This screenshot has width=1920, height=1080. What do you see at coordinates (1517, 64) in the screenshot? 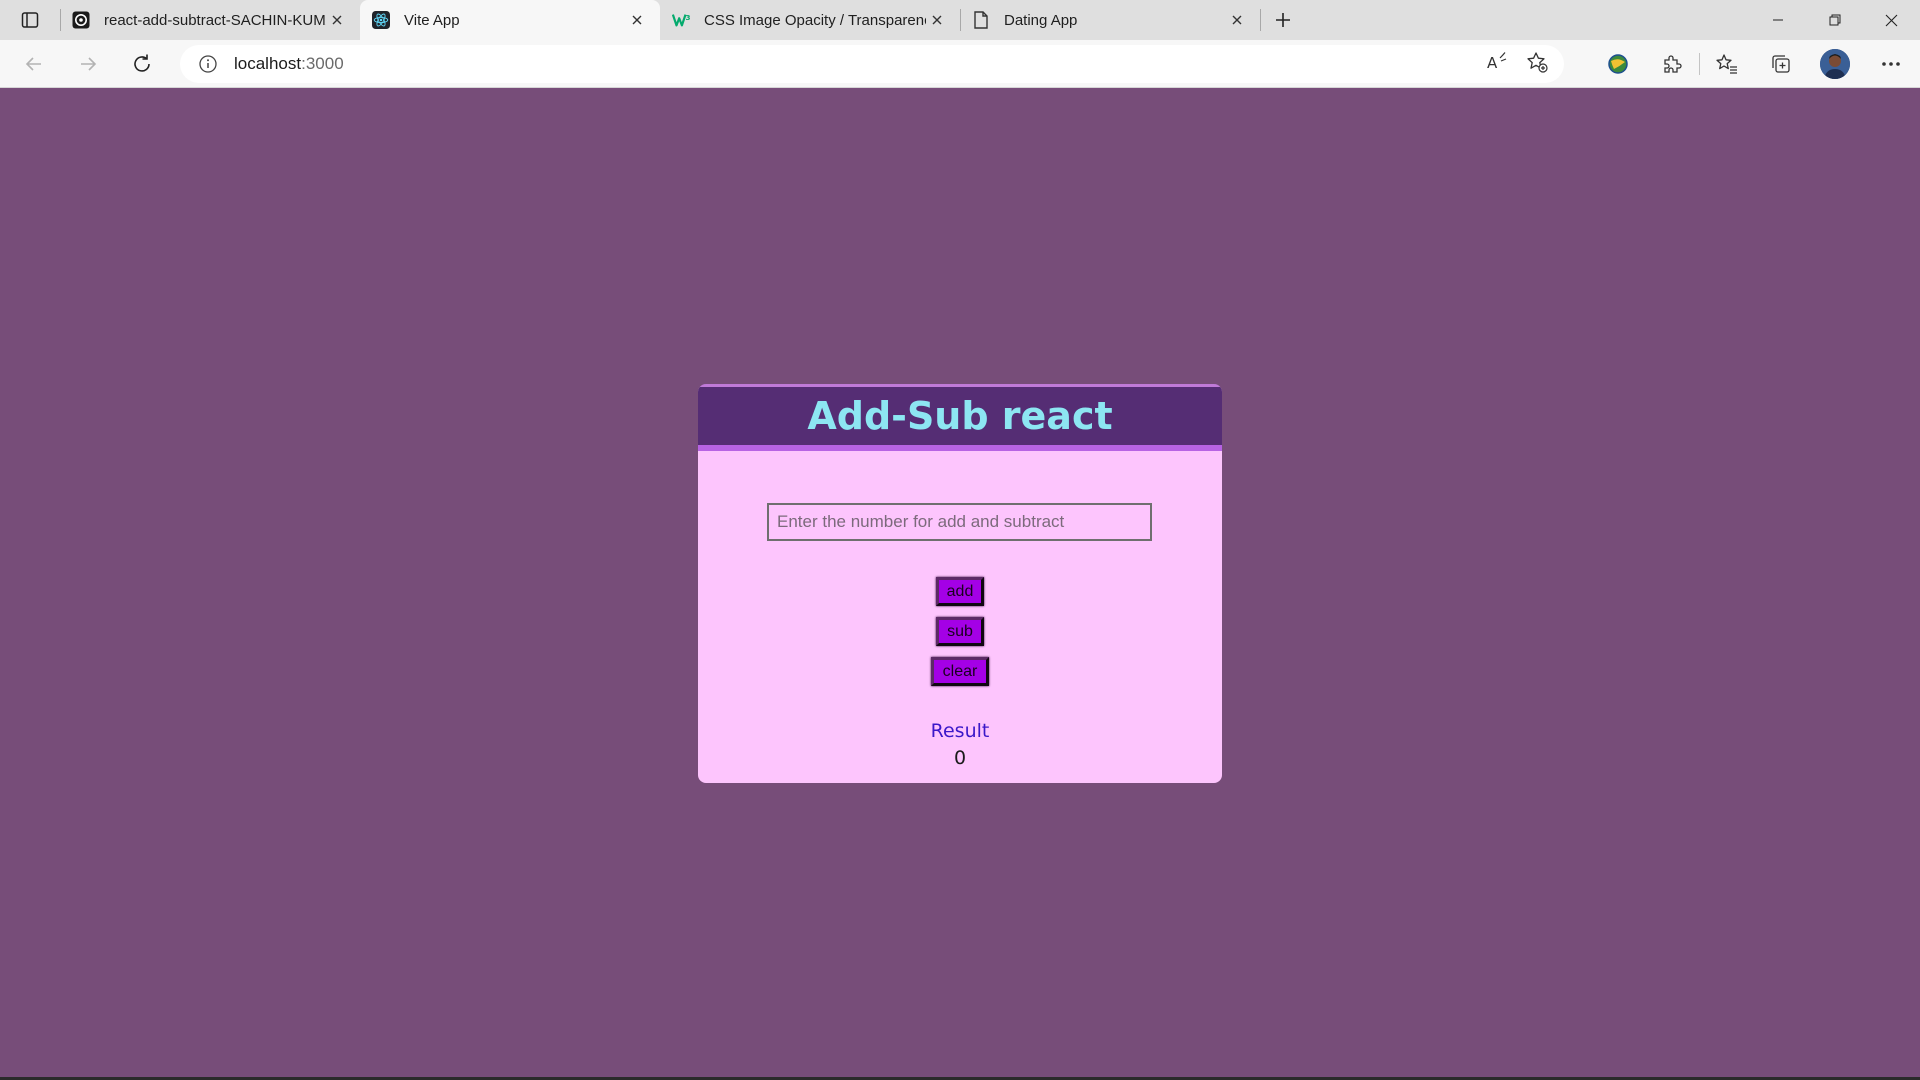
I see `address-bar-actions: A` at bounding box center [1517, 64].